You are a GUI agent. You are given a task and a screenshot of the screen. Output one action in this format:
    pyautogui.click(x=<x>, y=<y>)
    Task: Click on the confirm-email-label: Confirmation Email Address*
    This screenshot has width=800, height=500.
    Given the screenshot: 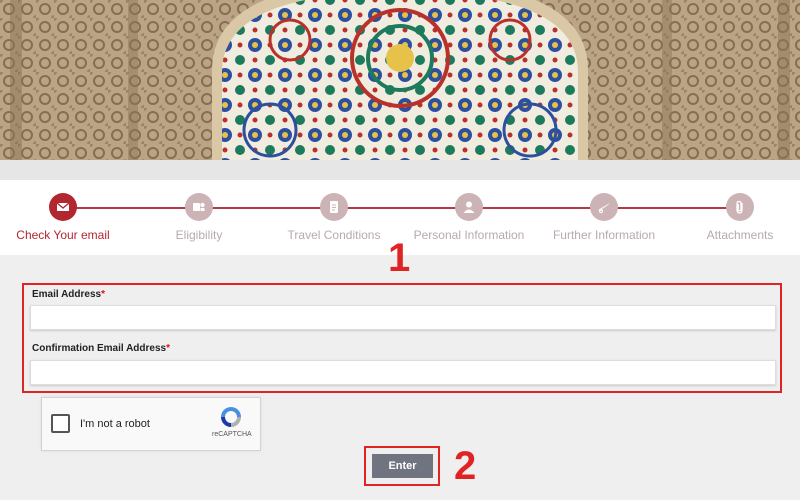 What is the action you would take?
    pyautogui.click(x=101, y=348)
    